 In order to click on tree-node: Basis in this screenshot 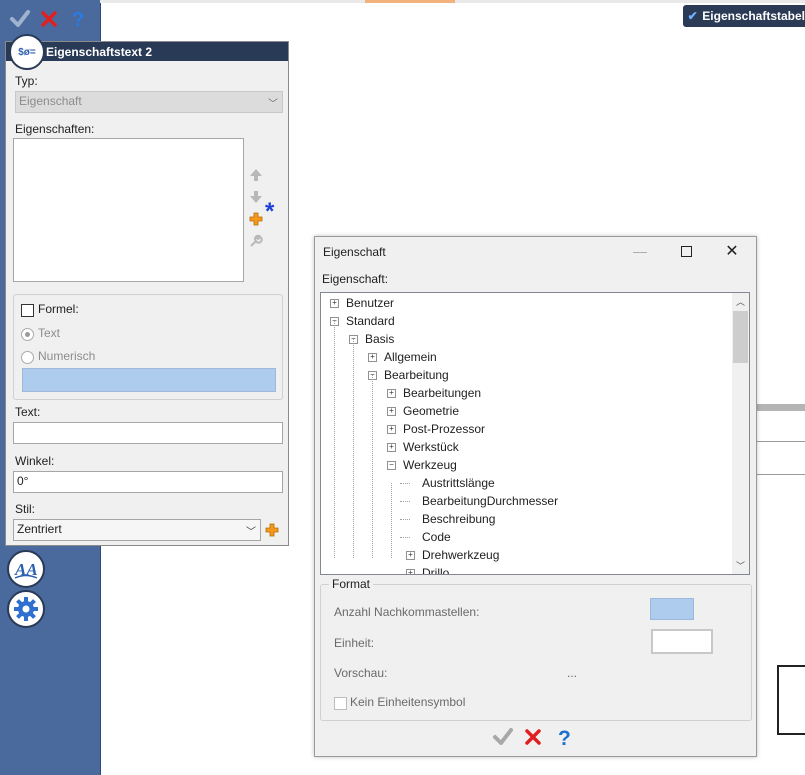, I will do `click(379, 339)`.